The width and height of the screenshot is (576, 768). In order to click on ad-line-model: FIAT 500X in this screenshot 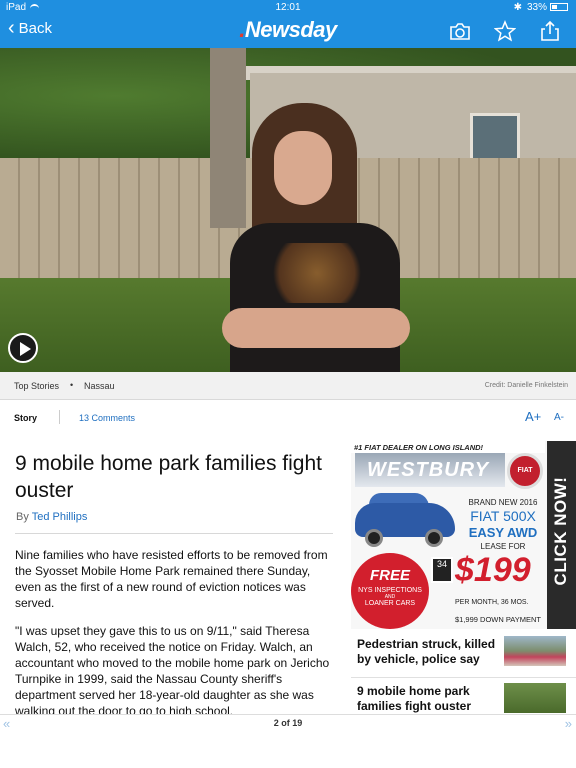, I will do `click(503, 516)`.